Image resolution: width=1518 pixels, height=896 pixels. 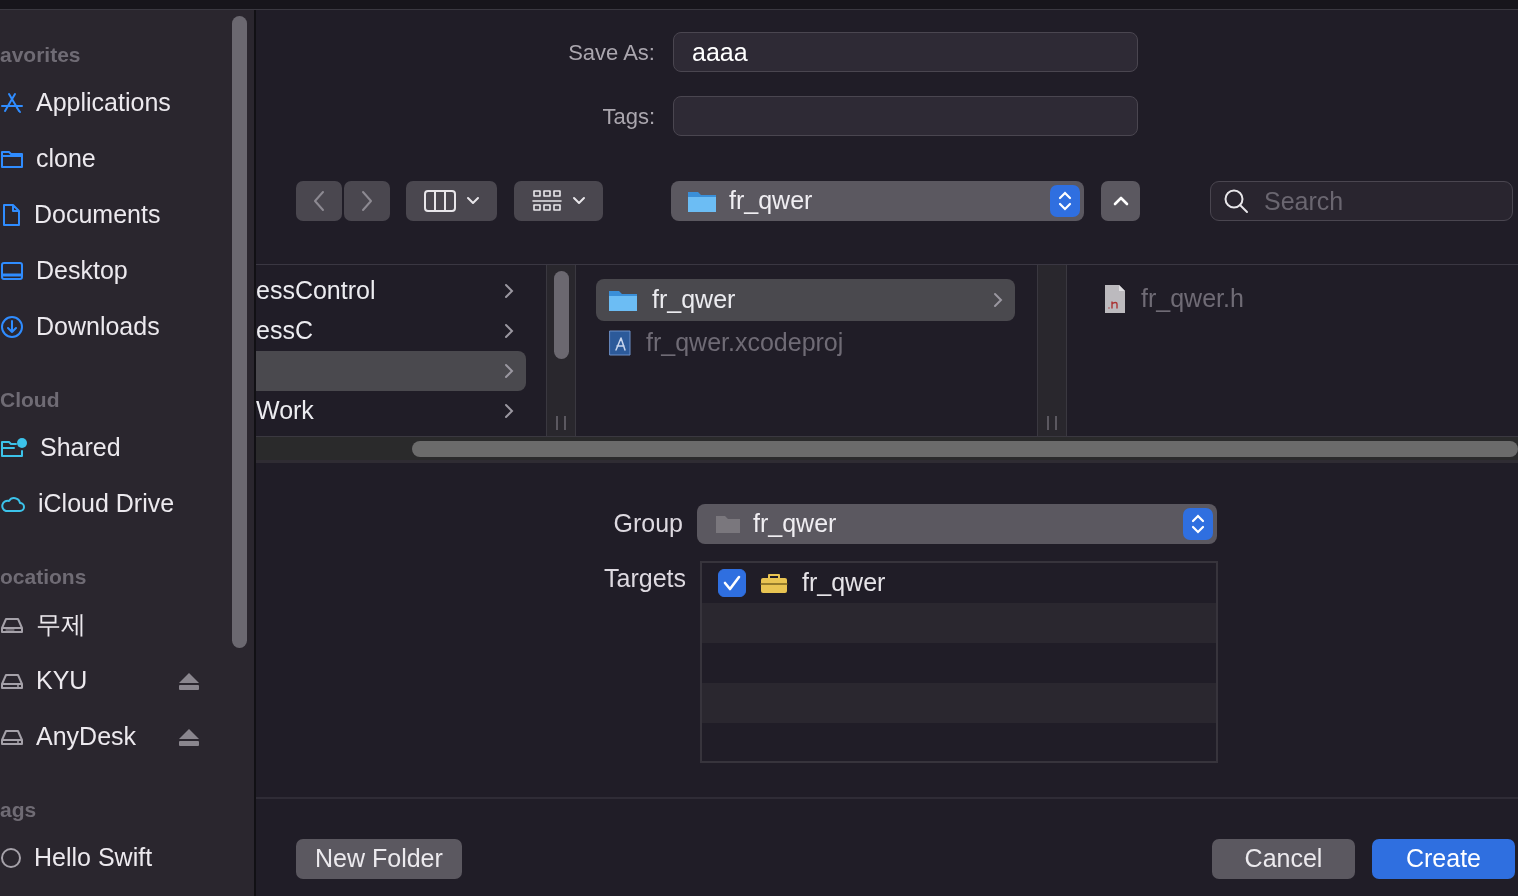 What do you see at coordinates (905, 52) in the screenshot?
I see `file-name-field: aaaa` at bounding box center [905, 52].